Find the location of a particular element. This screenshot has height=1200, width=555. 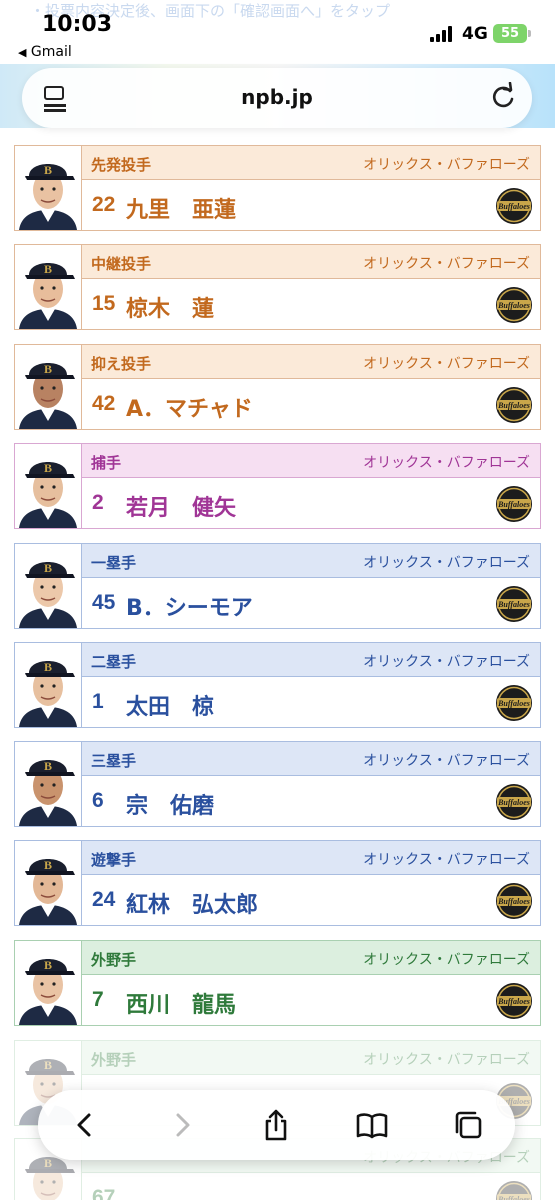

position-label: 遊撃手 is located at coordinates (114, 860).